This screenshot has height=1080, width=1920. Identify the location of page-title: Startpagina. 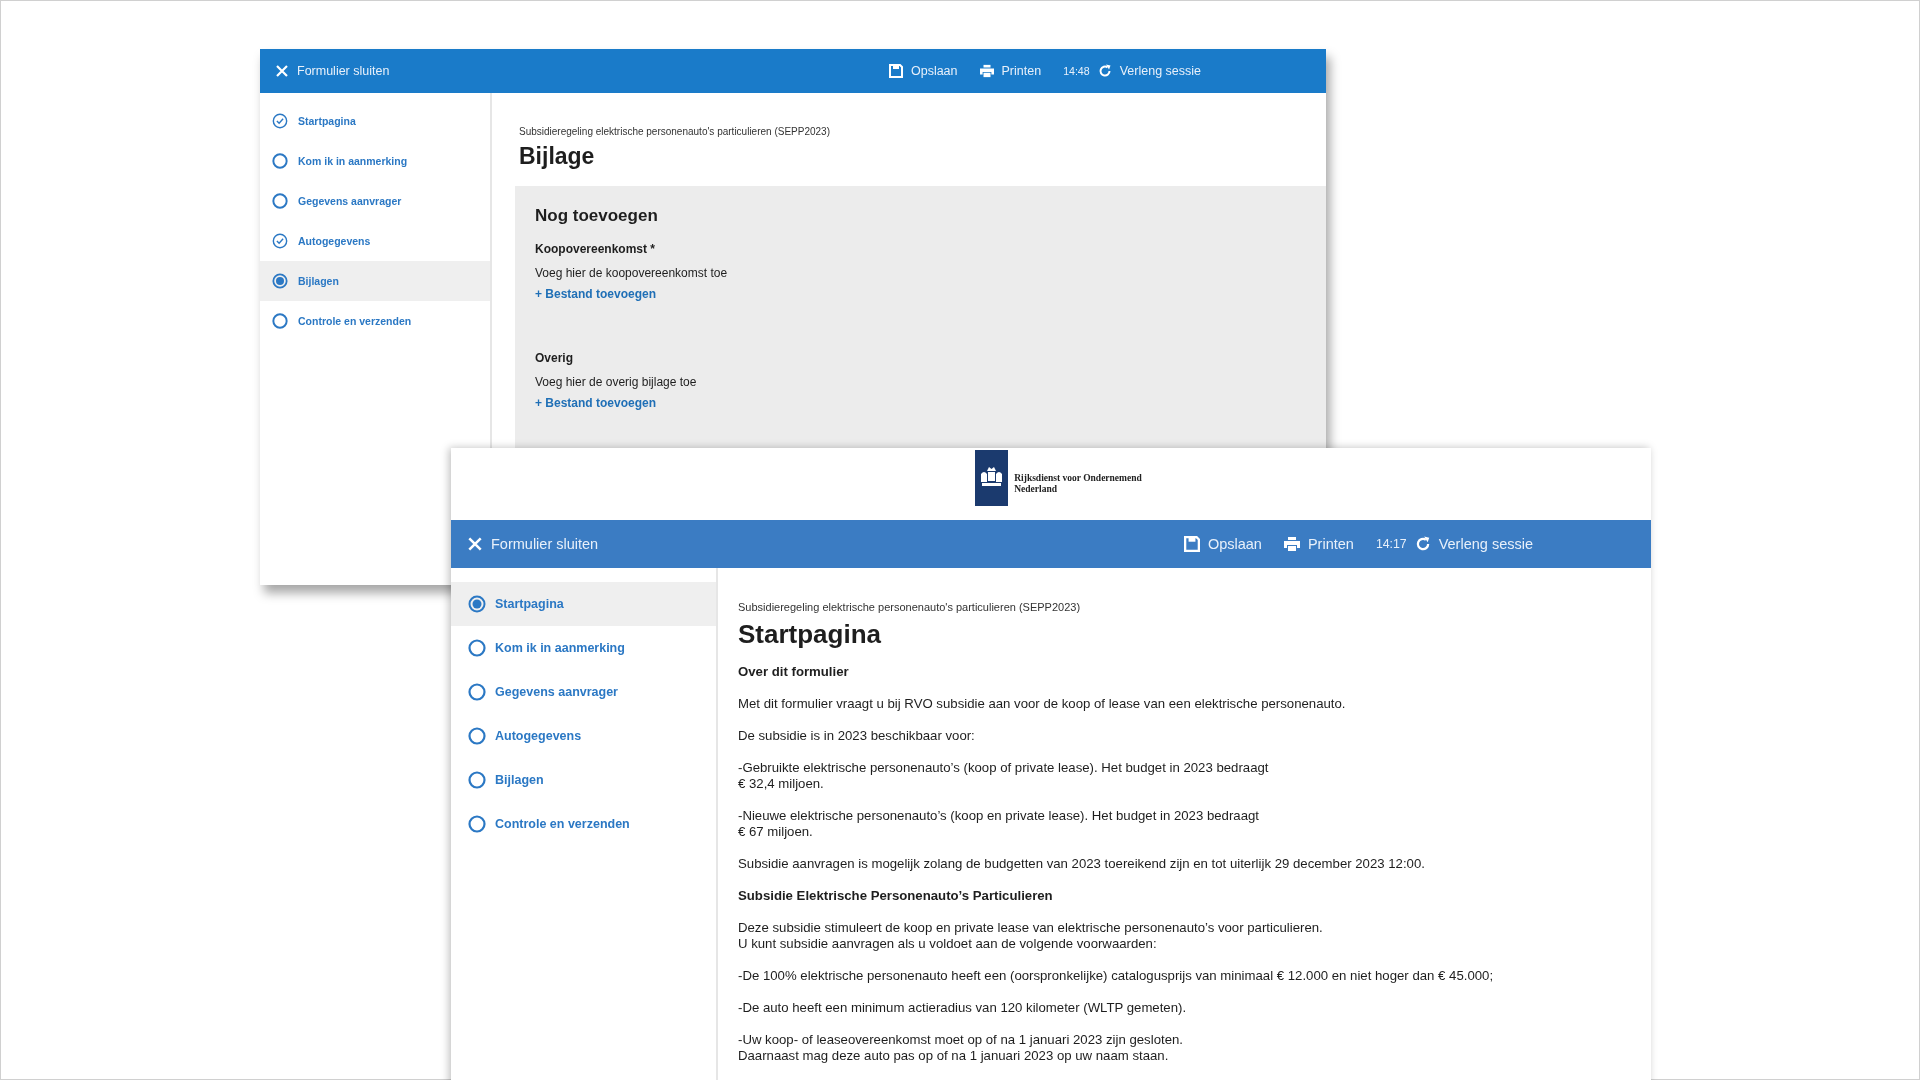
(810, 634).